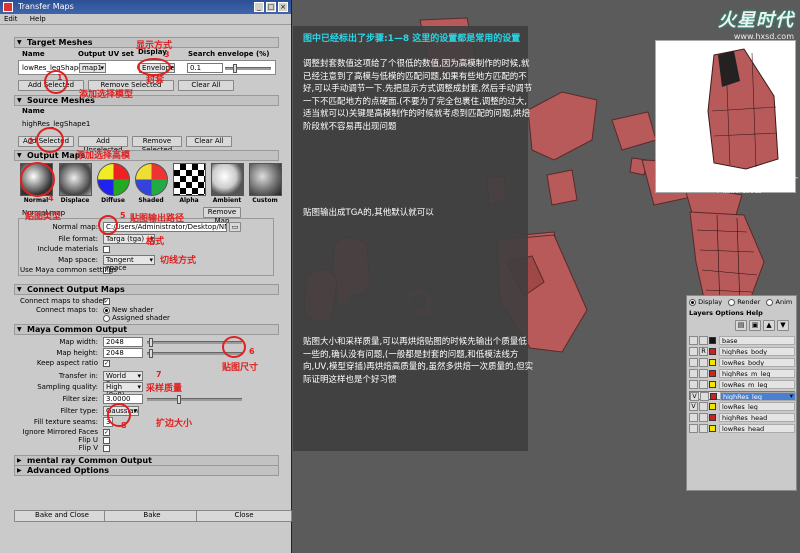 Image resolution: width=800 pixels, height=553 pixels. What do you see at coordinates (146, 289) in the screenshot?
I see `section-connect-output-maps: Connect Output Maps` at bounding box center [146, 289].